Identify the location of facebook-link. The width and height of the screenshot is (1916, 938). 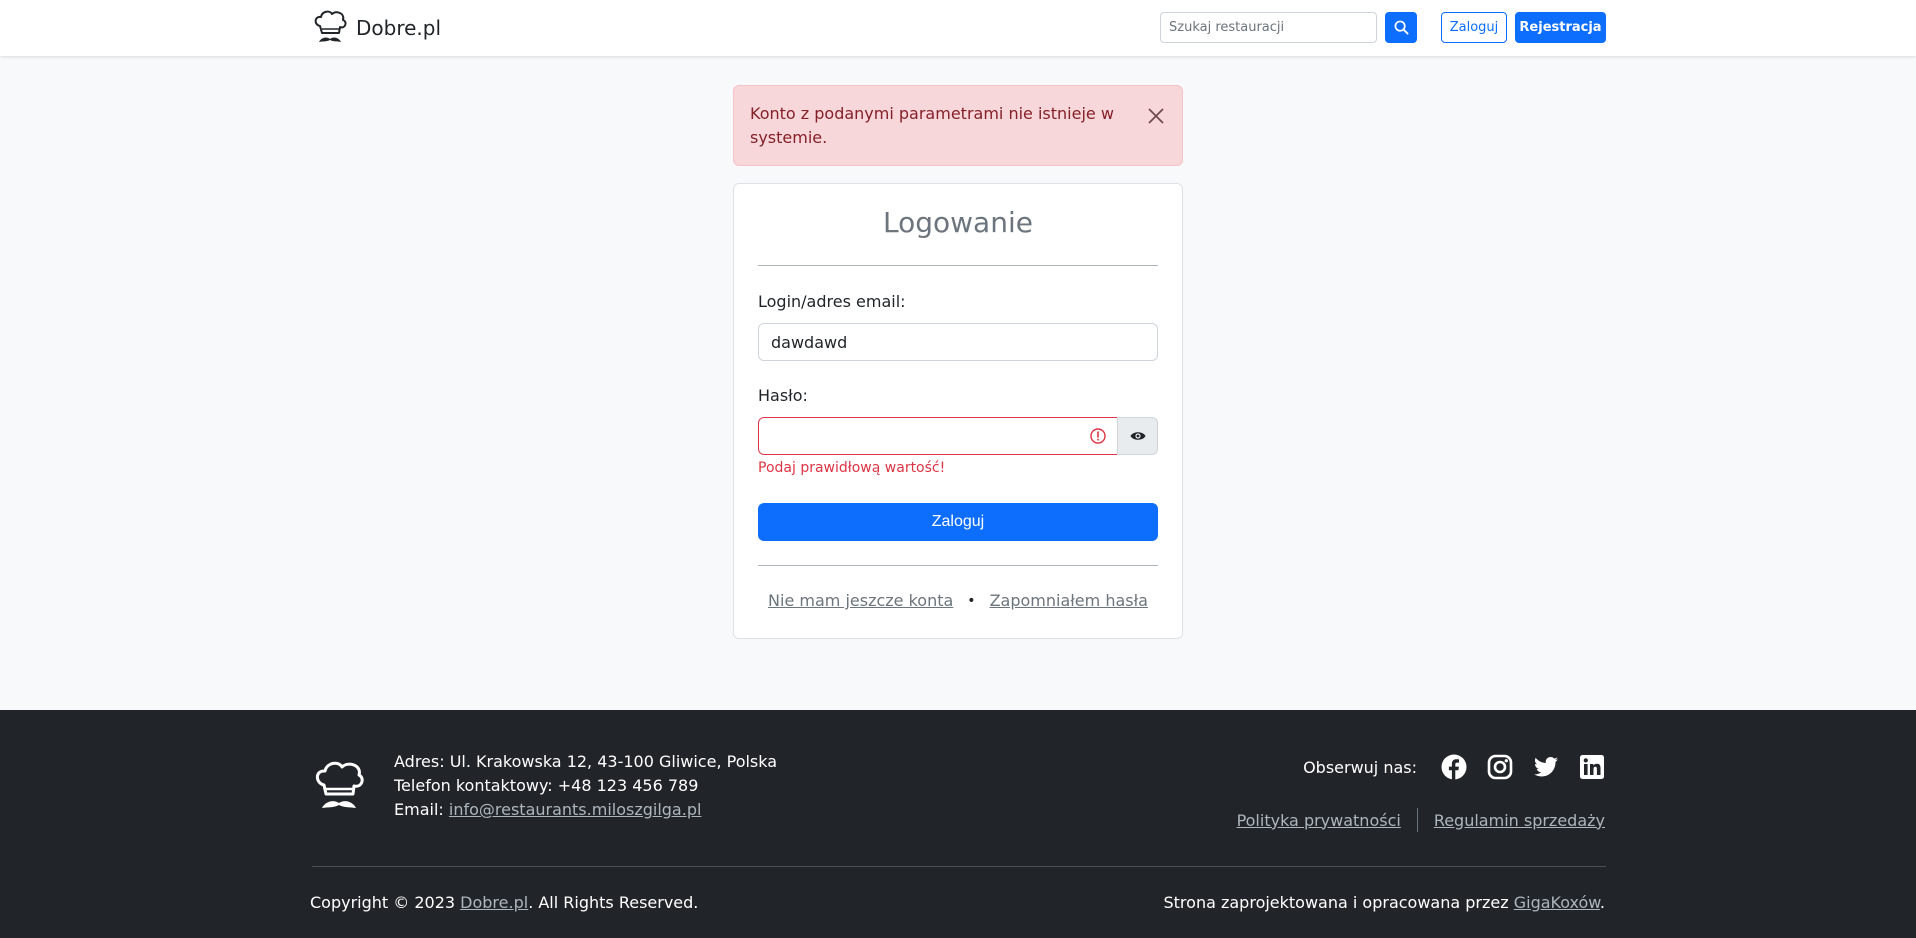
(1454, 767).